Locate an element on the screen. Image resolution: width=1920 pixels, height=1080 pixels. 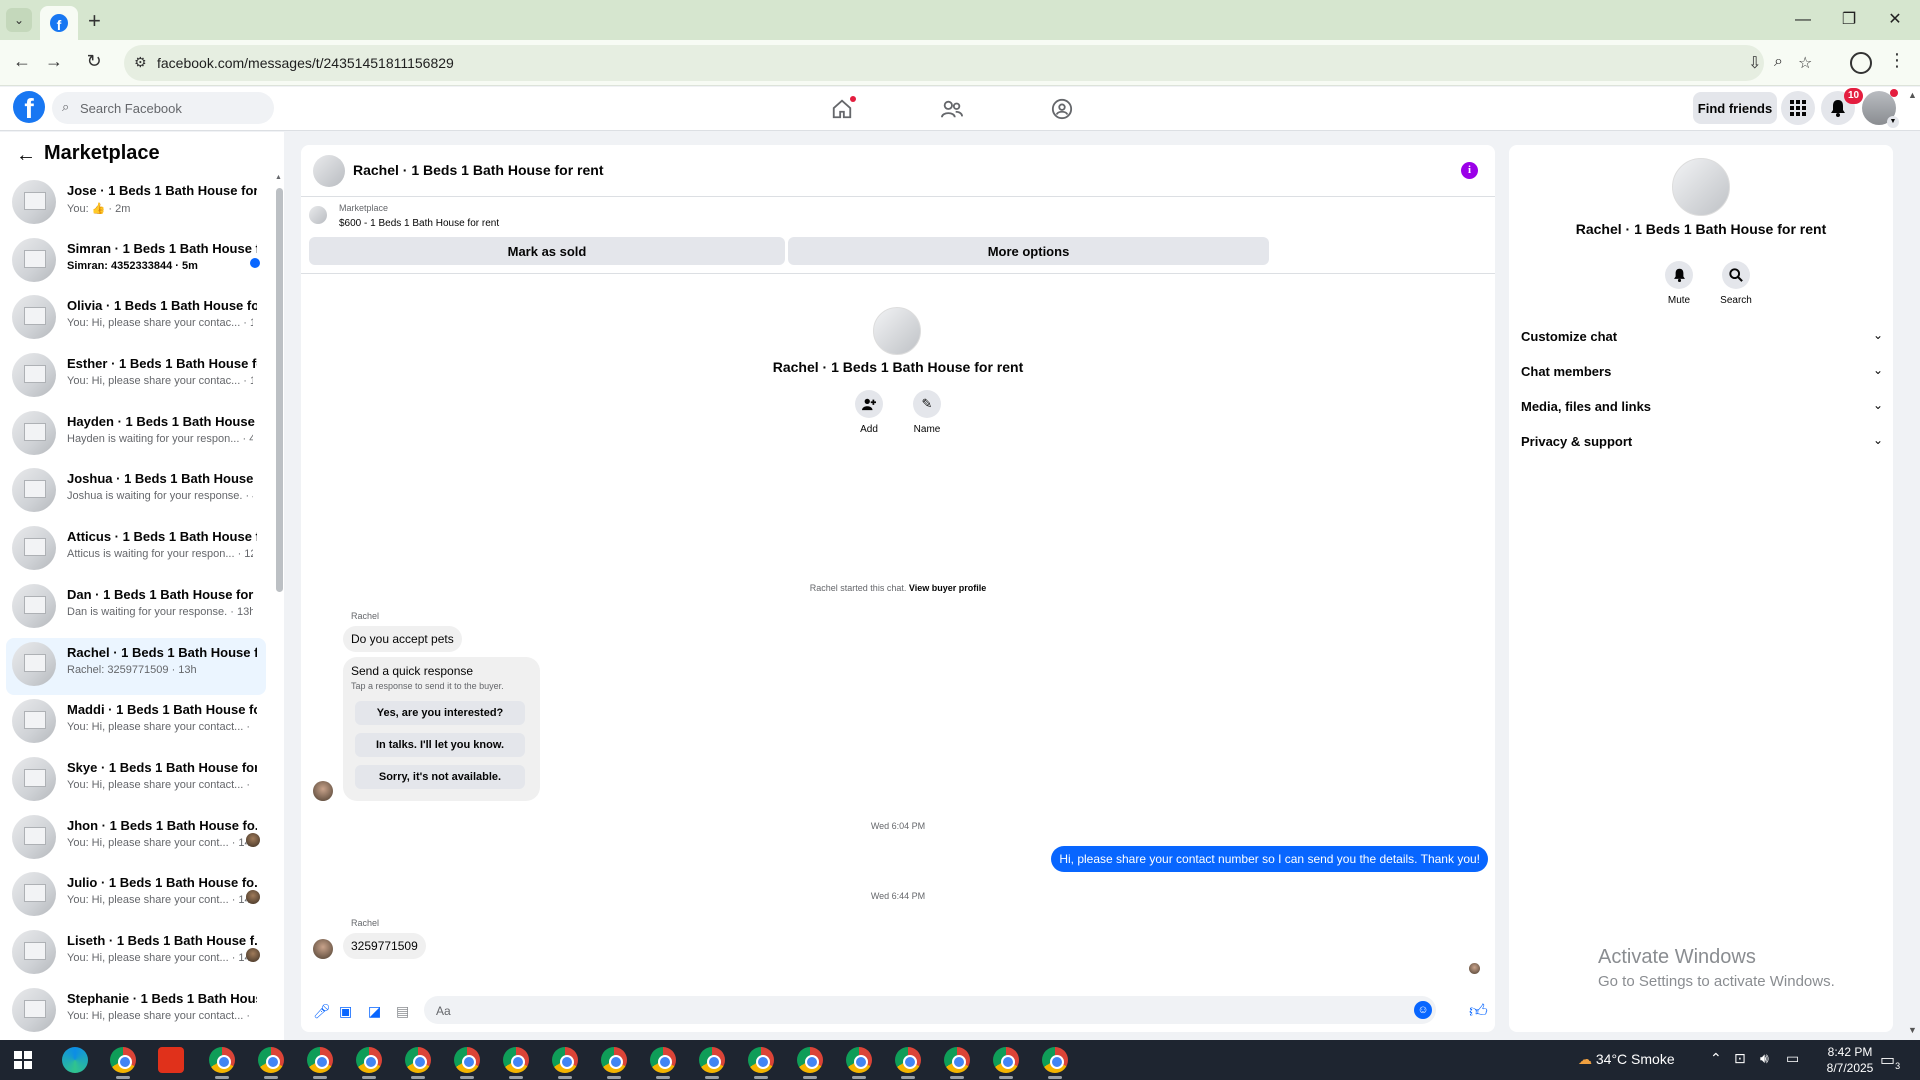
quick-response-option: Yes, are you interested? is located at coordinates (440, 713).